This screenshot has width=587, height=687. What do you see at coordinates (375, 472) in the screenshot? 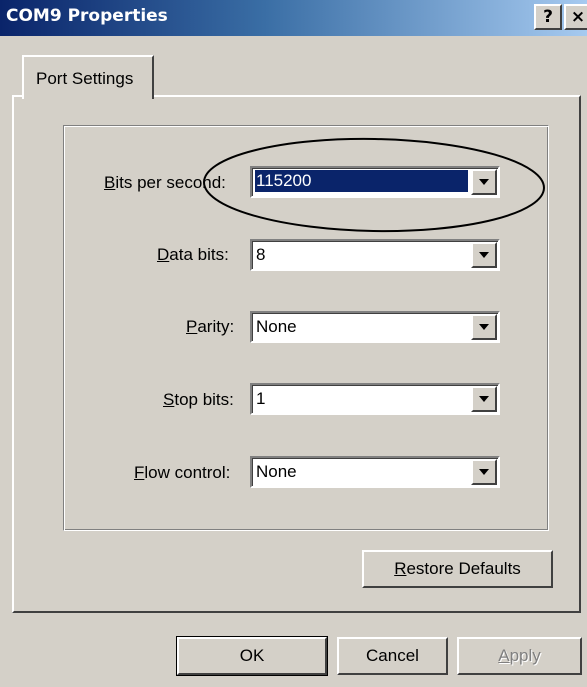
I see `flow-control-select: None` at bounding box center [375, 472].